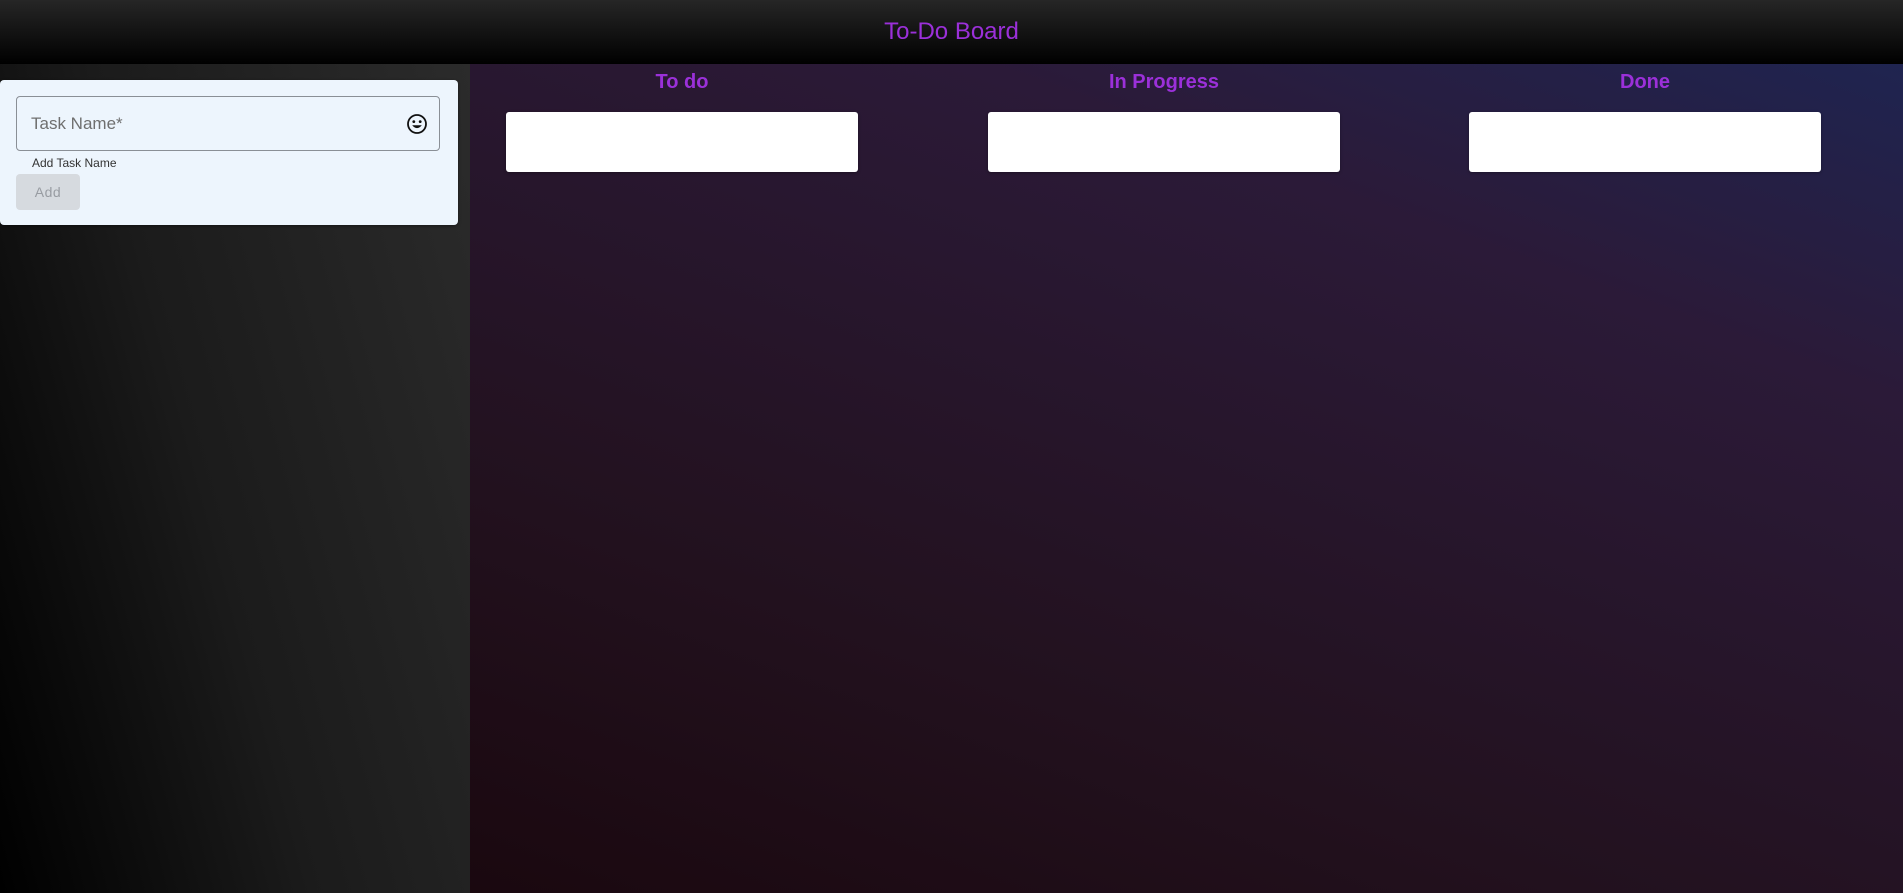 The height and width of the screenshot is (893, 1903). Describe the element at coordinates (48, 192) in the screenshot. I see `add-task-button: Add` at that location.